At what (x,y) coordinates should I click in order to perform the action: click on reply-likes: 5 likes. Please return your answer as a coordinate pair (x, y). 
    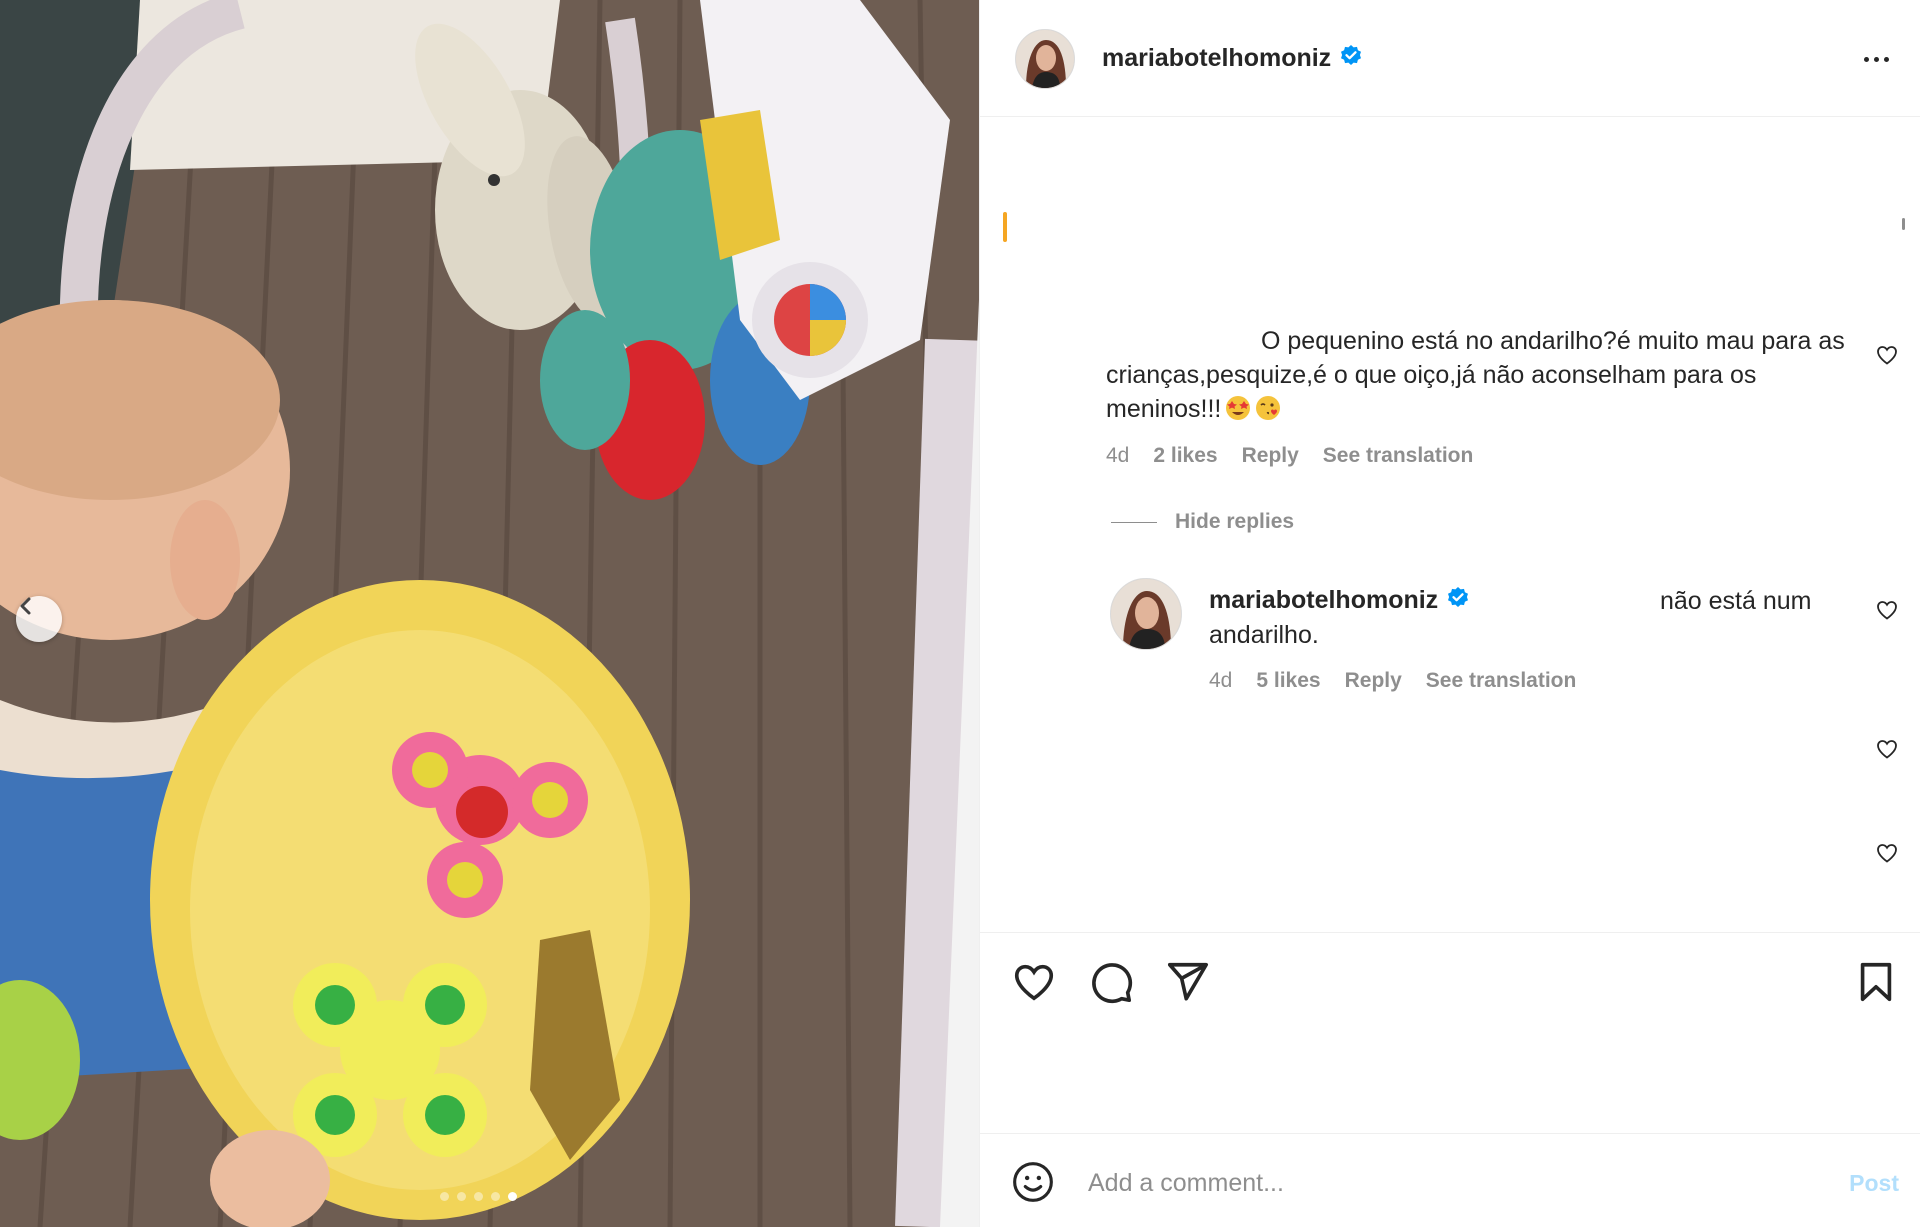
    Looking at the image, I should click on (1288, 681).